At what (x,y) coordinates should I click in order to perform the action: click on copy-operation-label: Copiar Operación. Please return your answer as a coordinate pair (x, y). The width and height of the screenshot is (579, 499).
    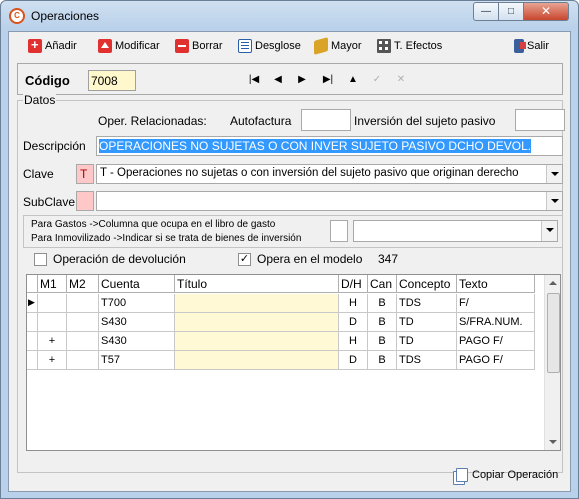
    Looking at the image, I should click on (515, 475).